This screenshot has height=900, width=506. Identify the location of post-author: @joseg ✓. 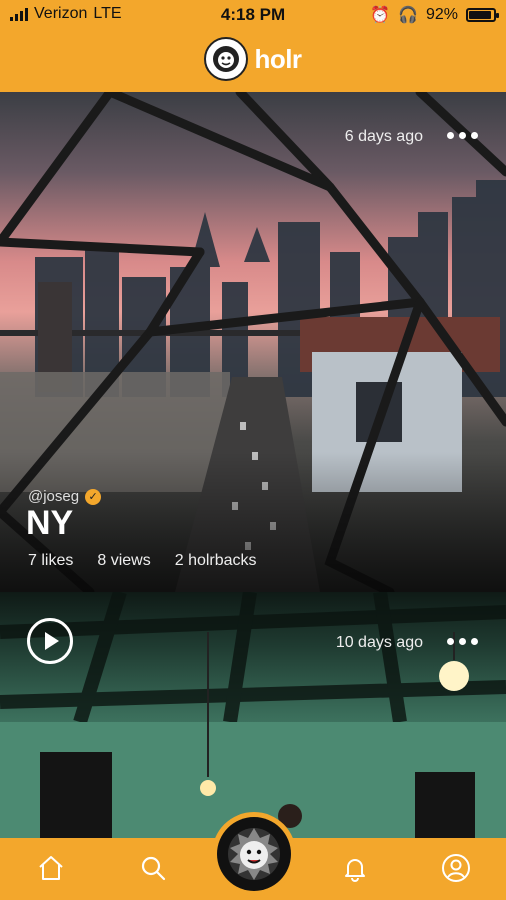
(65, 496).